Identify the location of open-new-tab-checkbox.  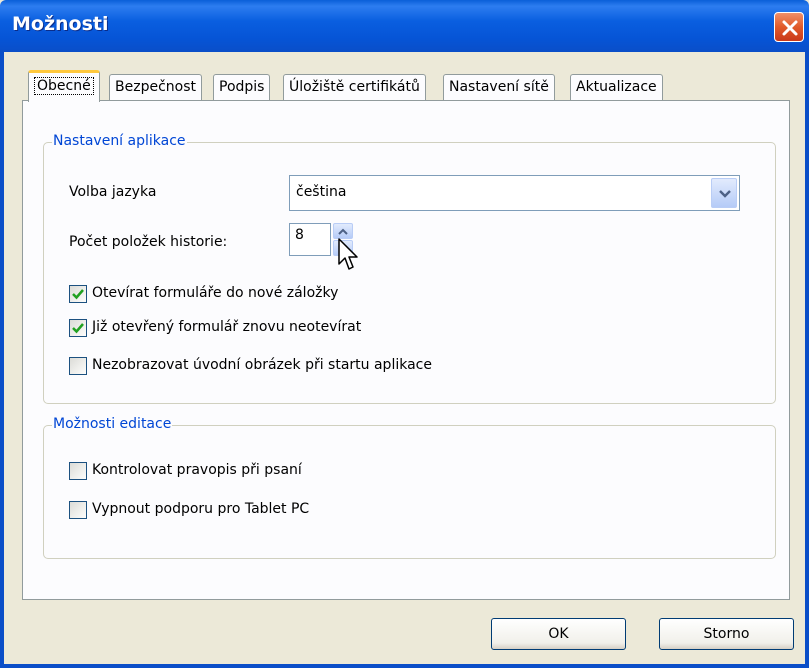
(78, 294).